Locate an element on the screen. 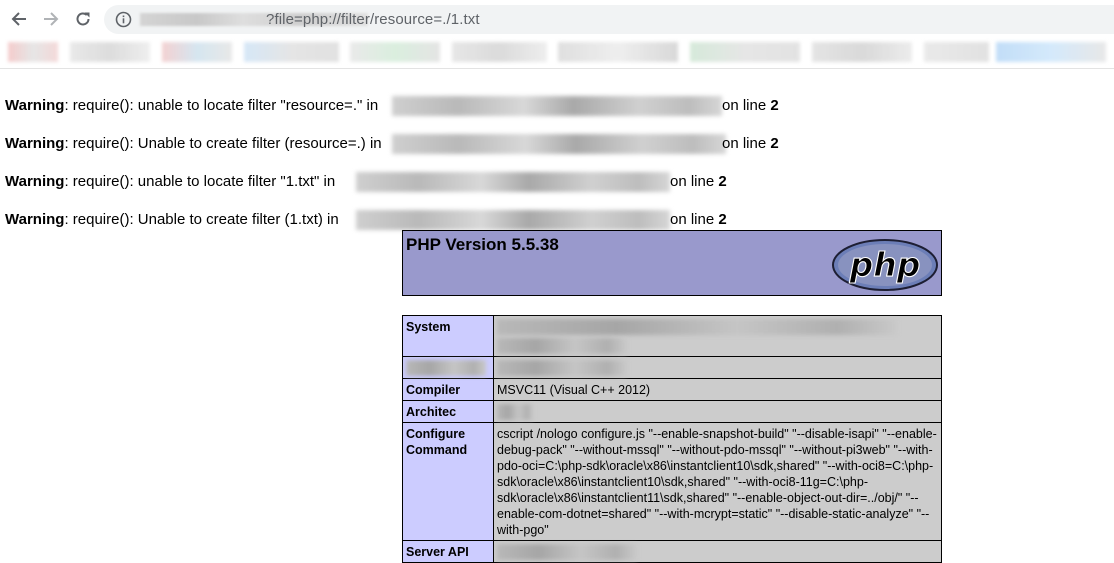  row-key is located at coordinates (448, 367).